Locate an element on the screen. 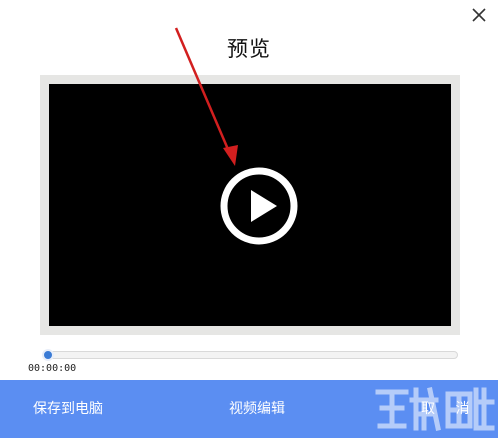 This screenshot has width=498, height=438. save-to-pc-button: 保存到电脑 is located at coordinates (68, 409).